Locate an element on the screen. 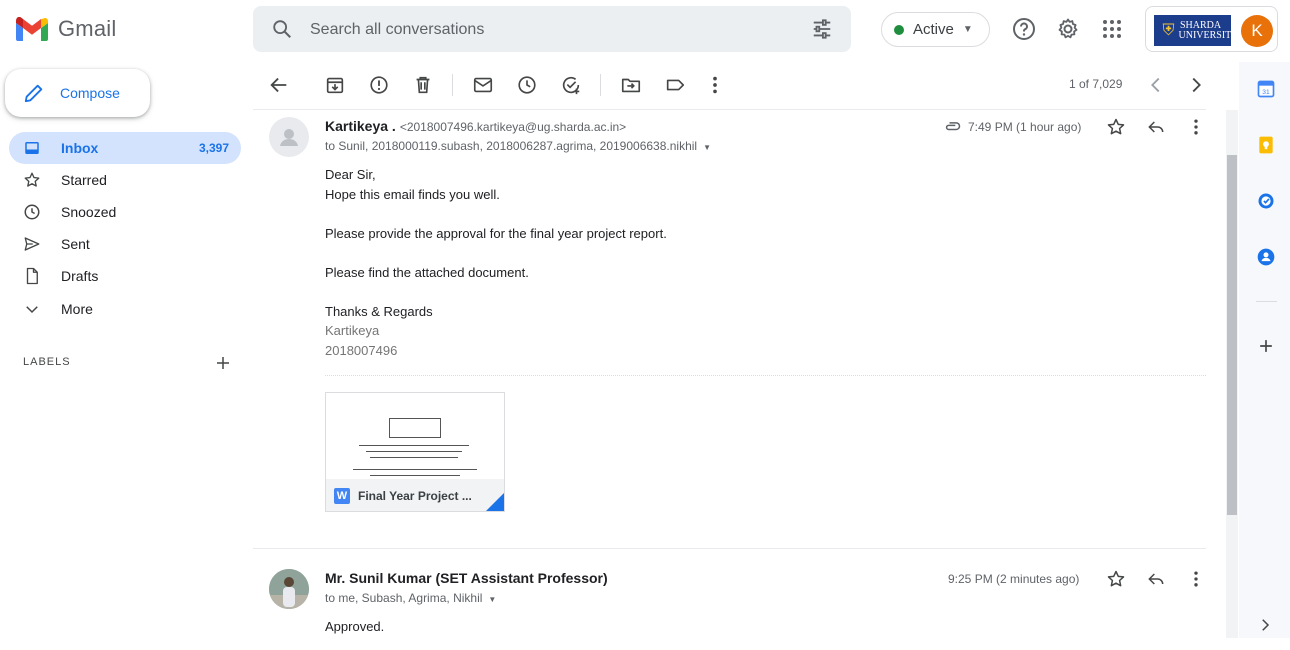 This screenshot has width=1290, height=650. chevron-left-icon is located at coordinates (1156, 85).